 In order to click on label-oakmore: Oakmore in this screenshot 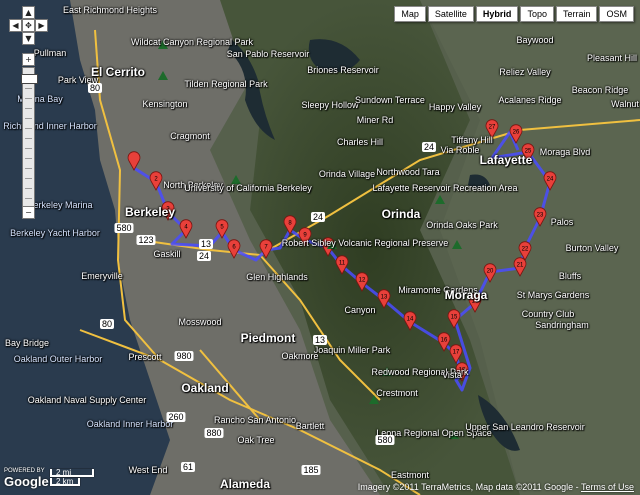, I will do `click(300, 356)`.